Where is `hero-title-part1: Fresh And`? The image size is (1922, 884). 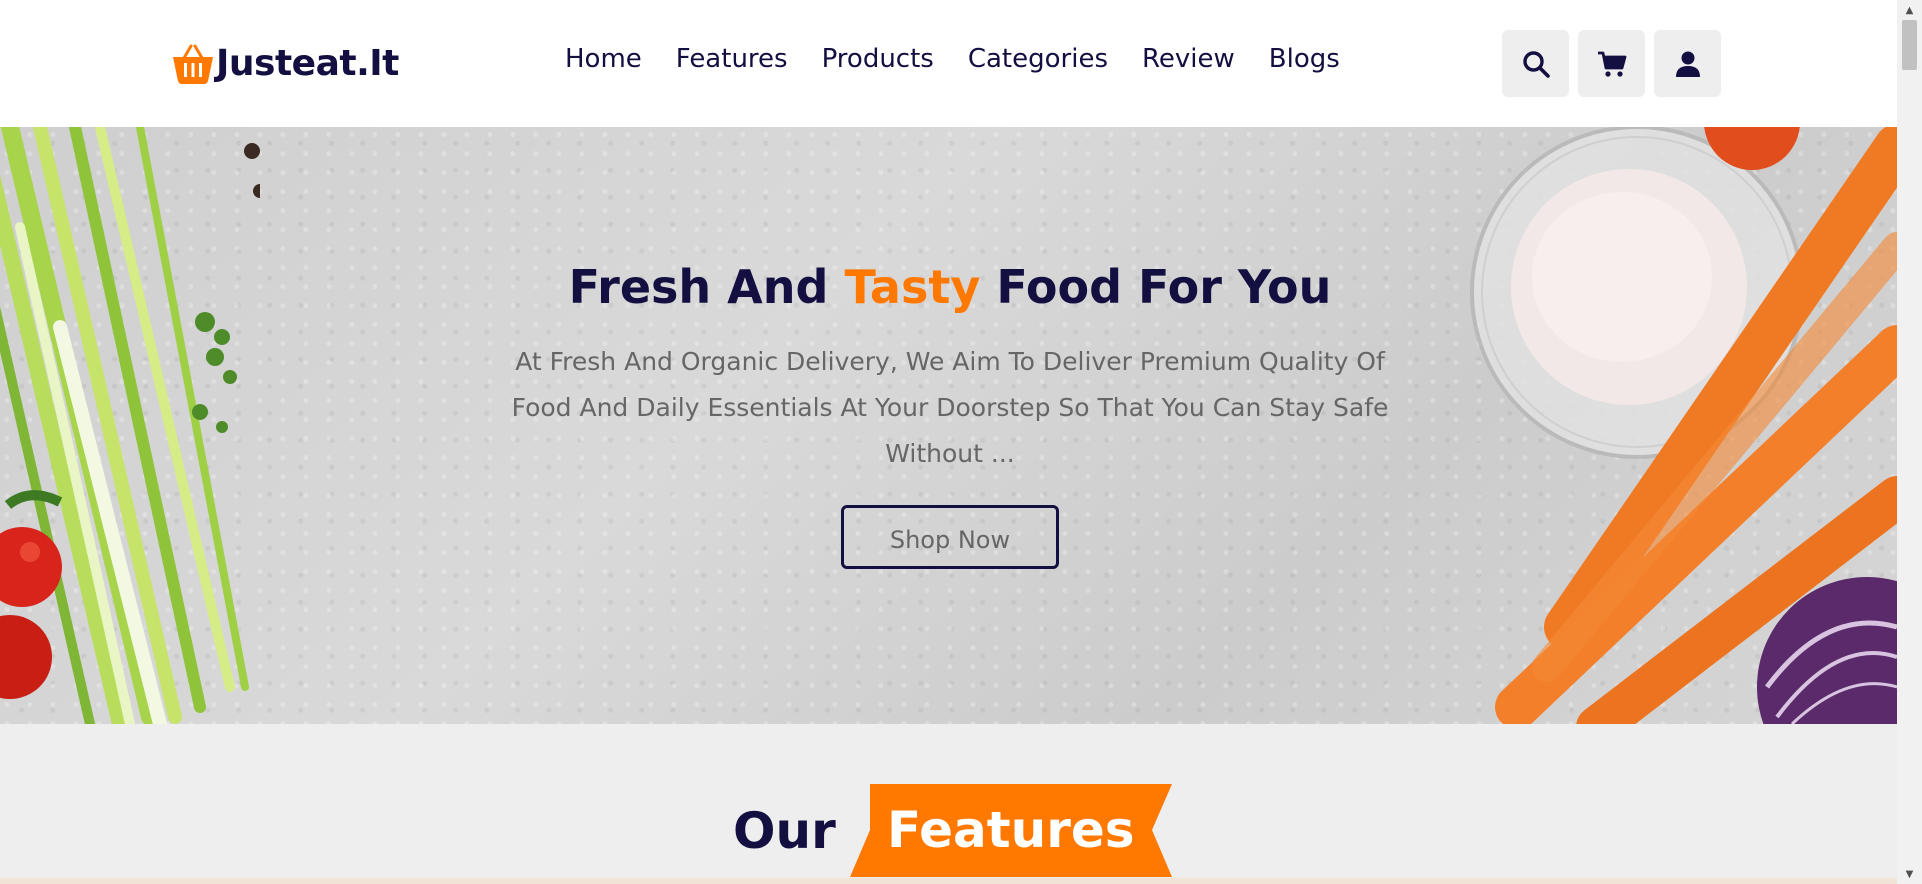 hero-title-part1: Fresh And is located at coordinates (706, 287).